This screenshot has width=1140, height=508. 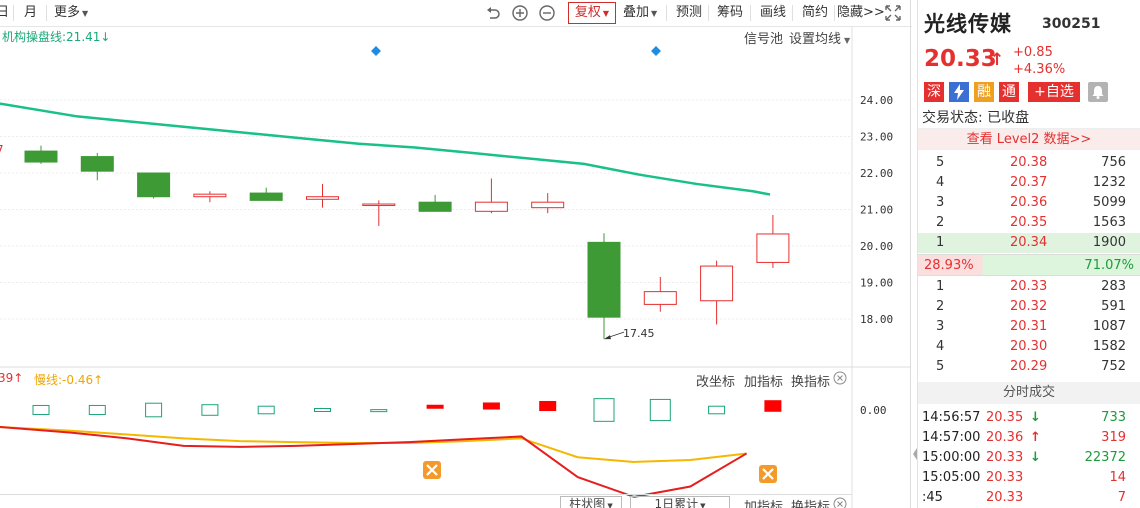 I want to click on ask-price: 20.35, so click(x=1029, y=222).